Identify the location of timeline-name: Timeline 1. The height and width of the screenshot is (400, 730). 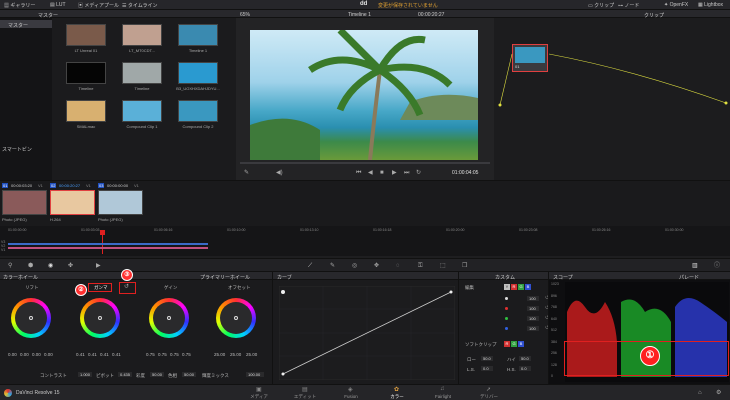
(359, 15).